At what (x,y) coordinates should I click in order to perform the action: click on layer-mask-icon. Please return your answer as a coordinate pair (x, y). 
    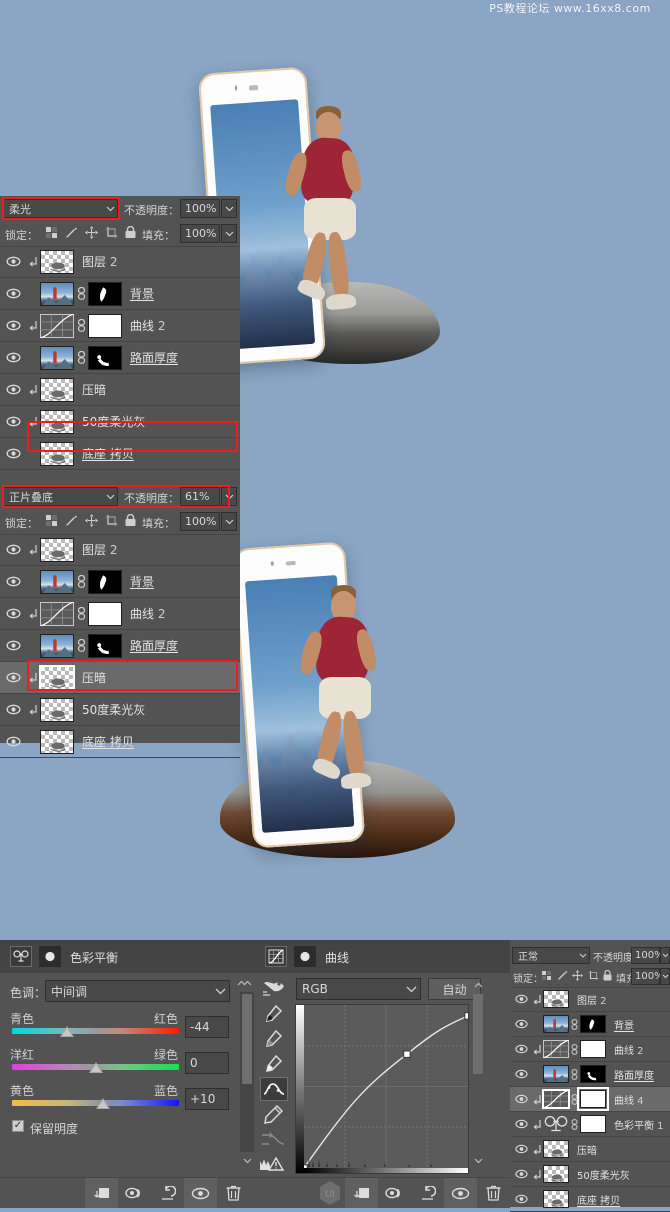
    Looking at the image, I should click on (50, 956).